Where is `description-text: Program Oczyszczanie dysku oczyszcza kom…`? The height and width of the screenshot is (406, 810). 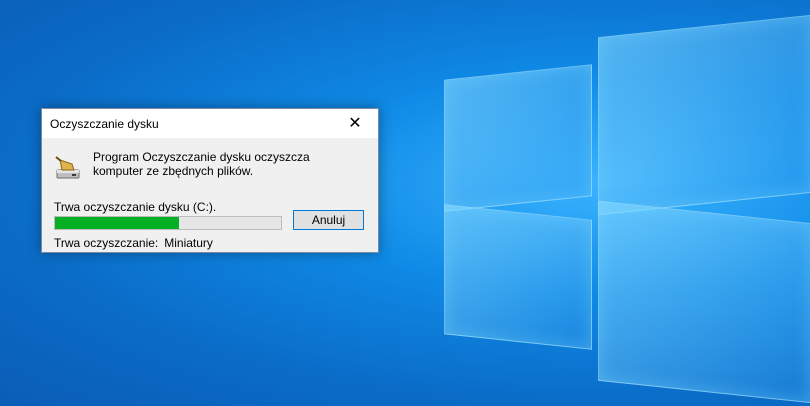 description-text: Program Oczyszczanie dysku oczyszcza kom… is located at coordinates (201, 164).